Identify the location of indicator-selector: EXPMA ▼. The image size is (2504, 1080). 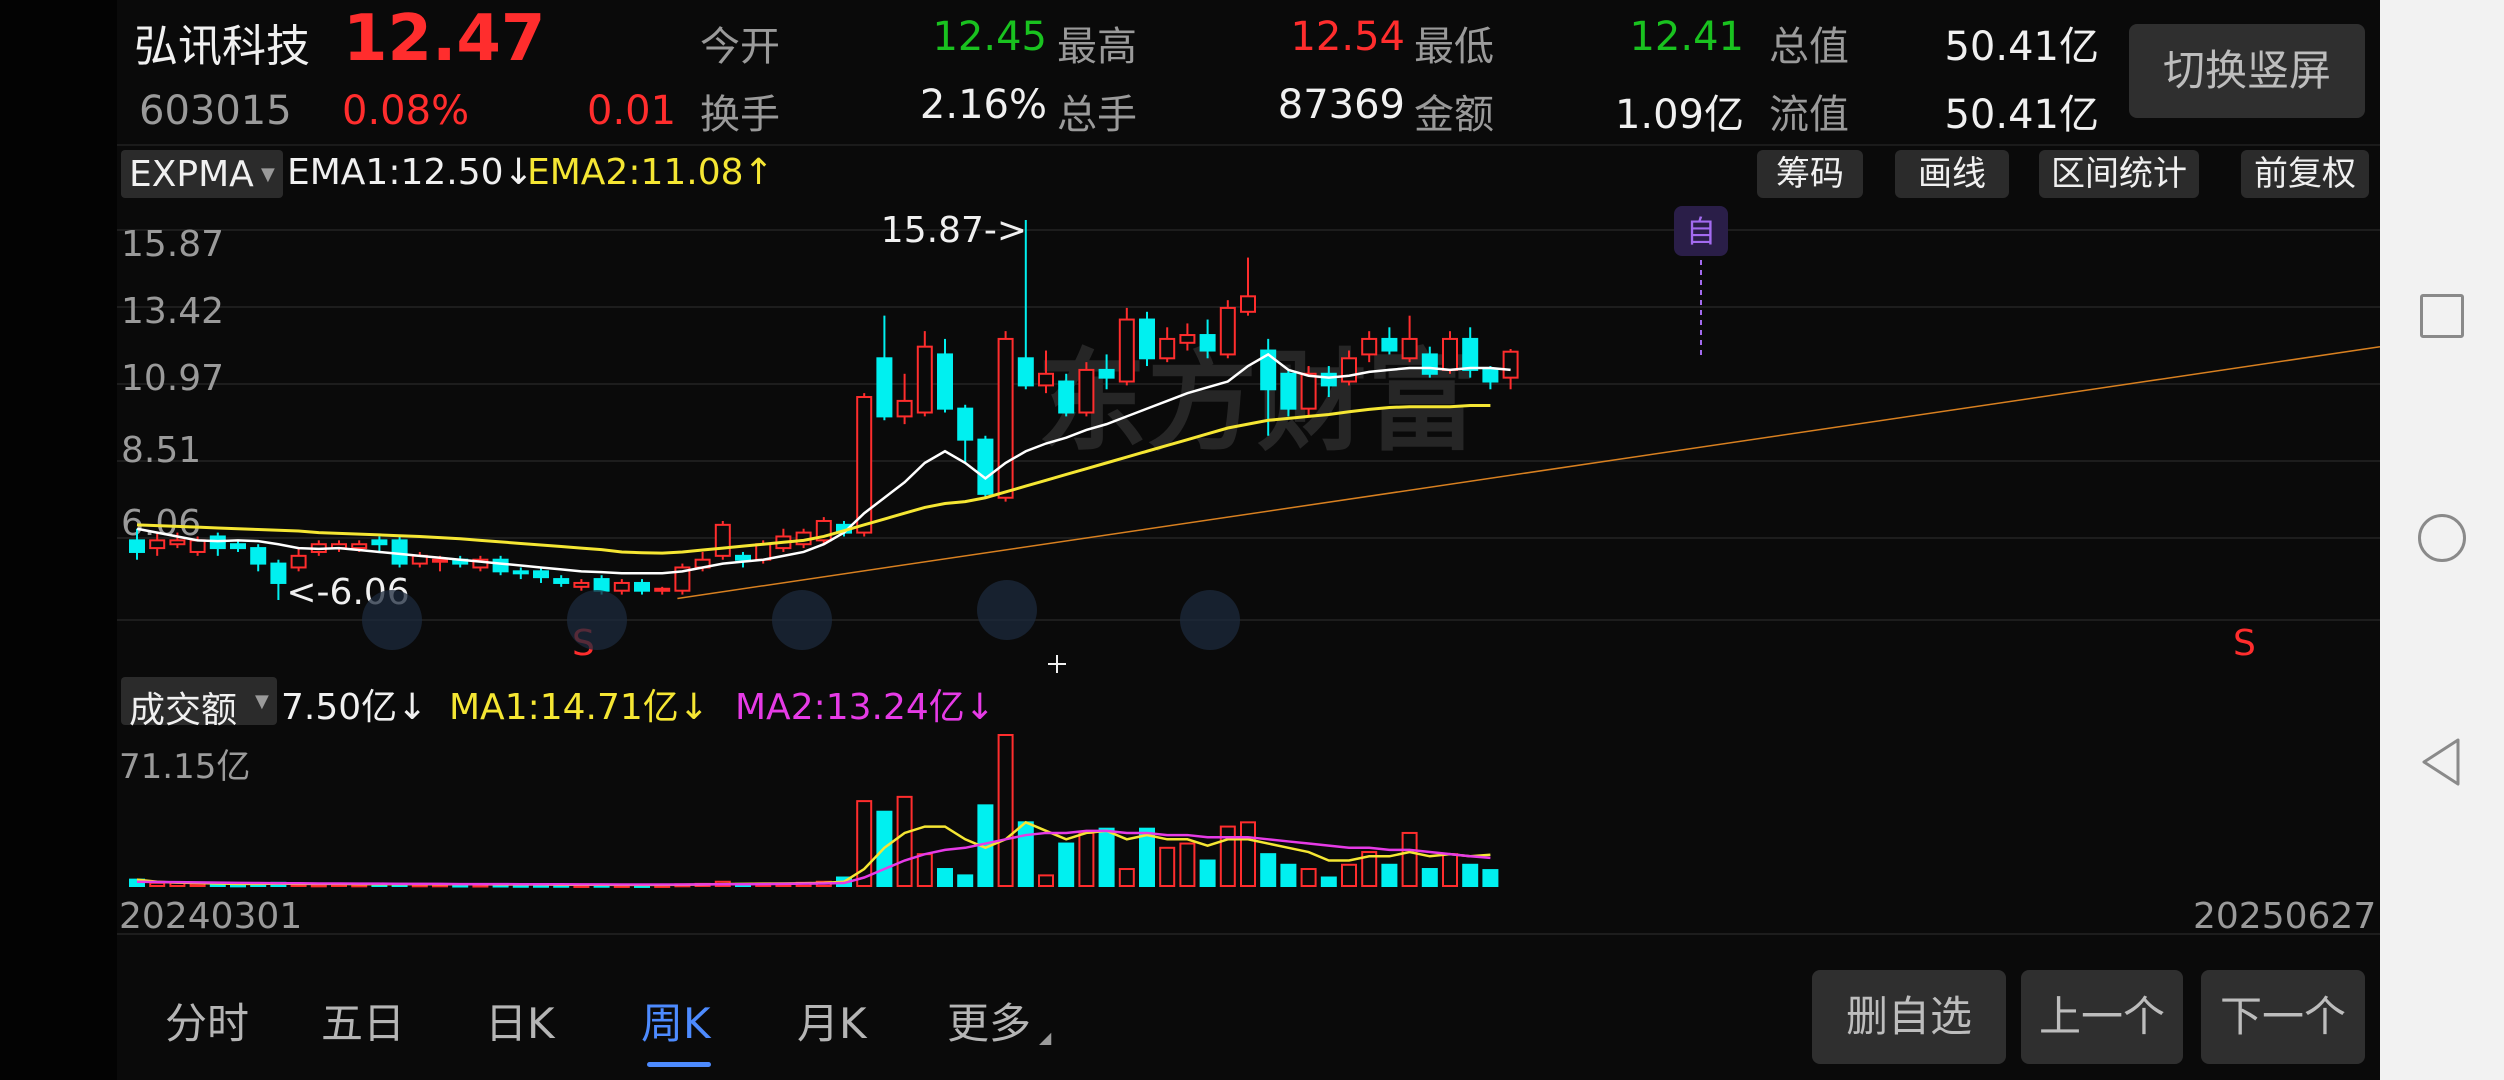
(202, 174).